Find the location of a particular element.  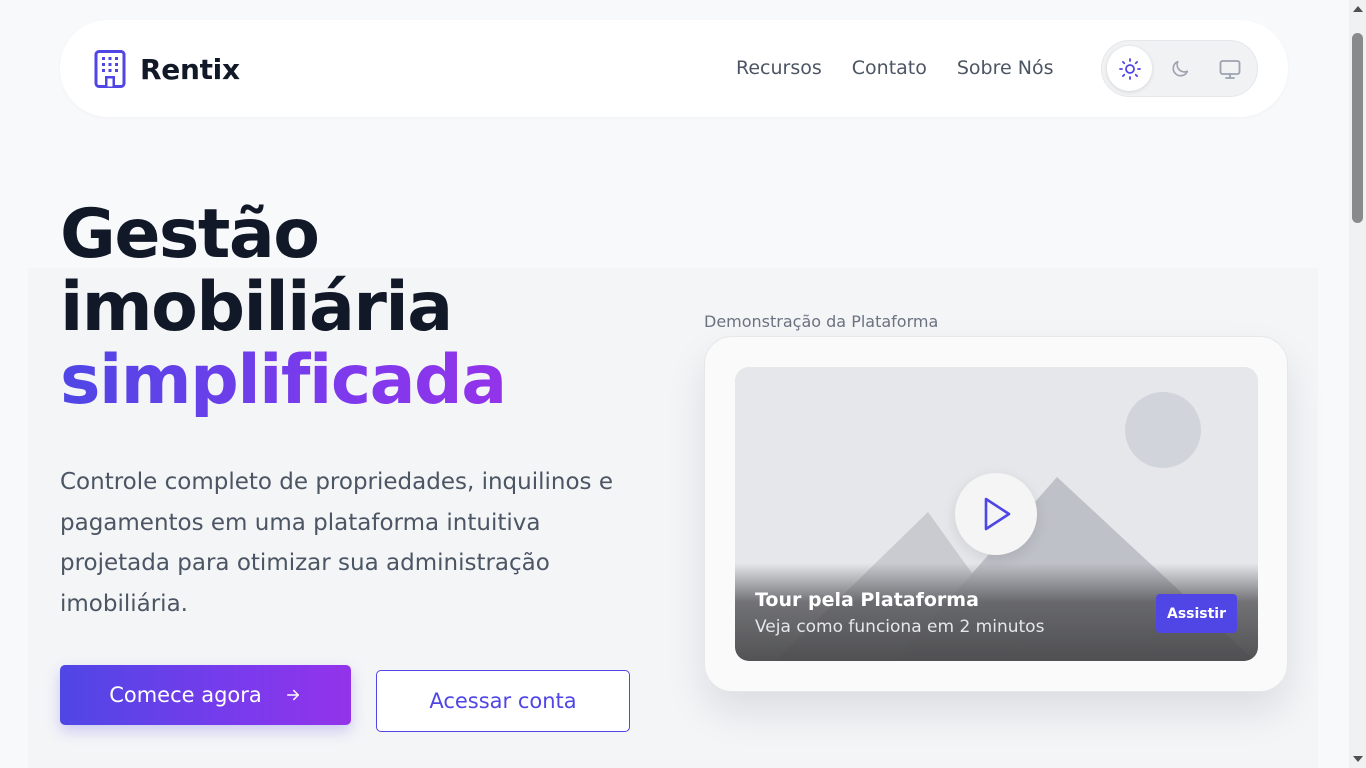

headline-line-2: imobiliária is located at coordinates (256, 307).